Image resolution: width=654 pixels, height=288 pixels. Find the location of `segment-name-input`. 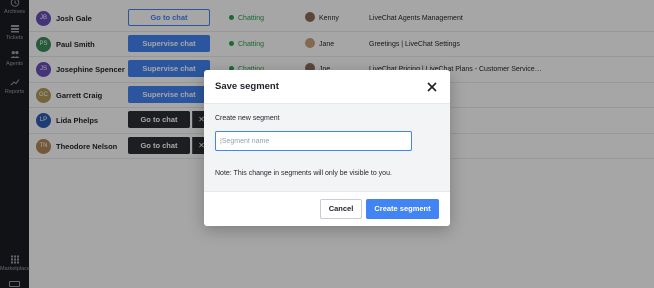

segment-name-input is located at coordinates (313, 141).